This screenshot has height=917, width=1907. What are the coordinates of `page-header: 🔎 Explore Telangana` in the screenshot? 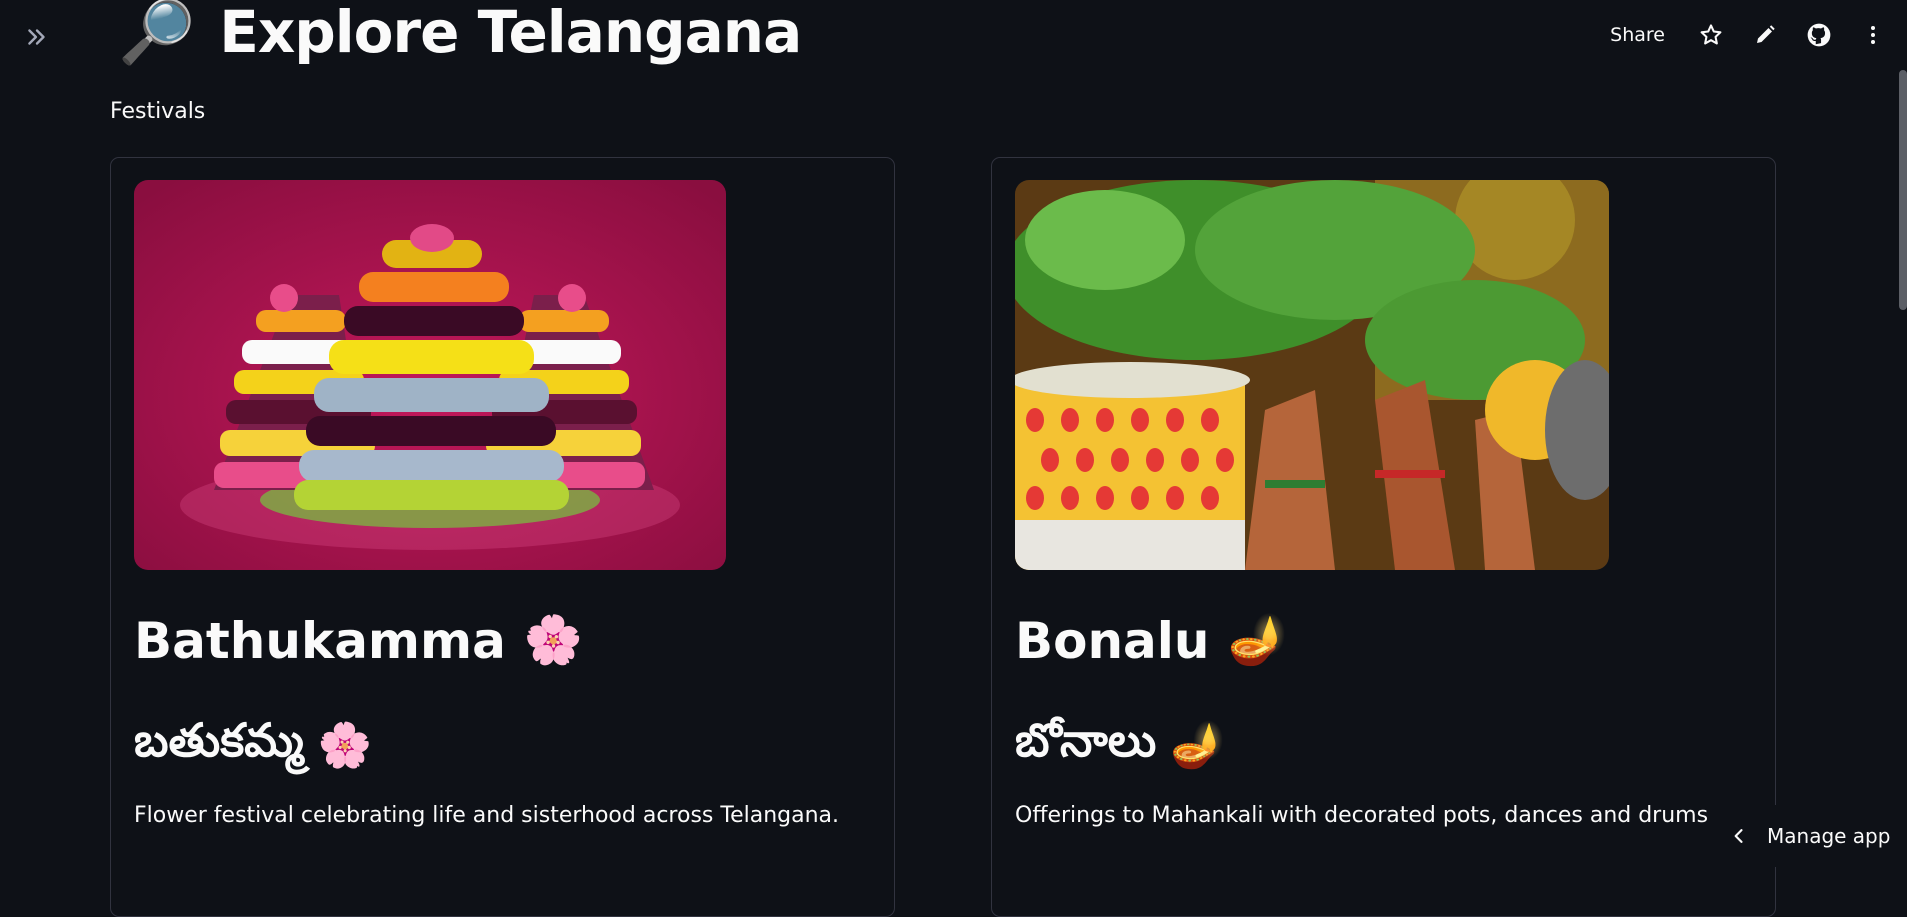 It's located at (459, 35).